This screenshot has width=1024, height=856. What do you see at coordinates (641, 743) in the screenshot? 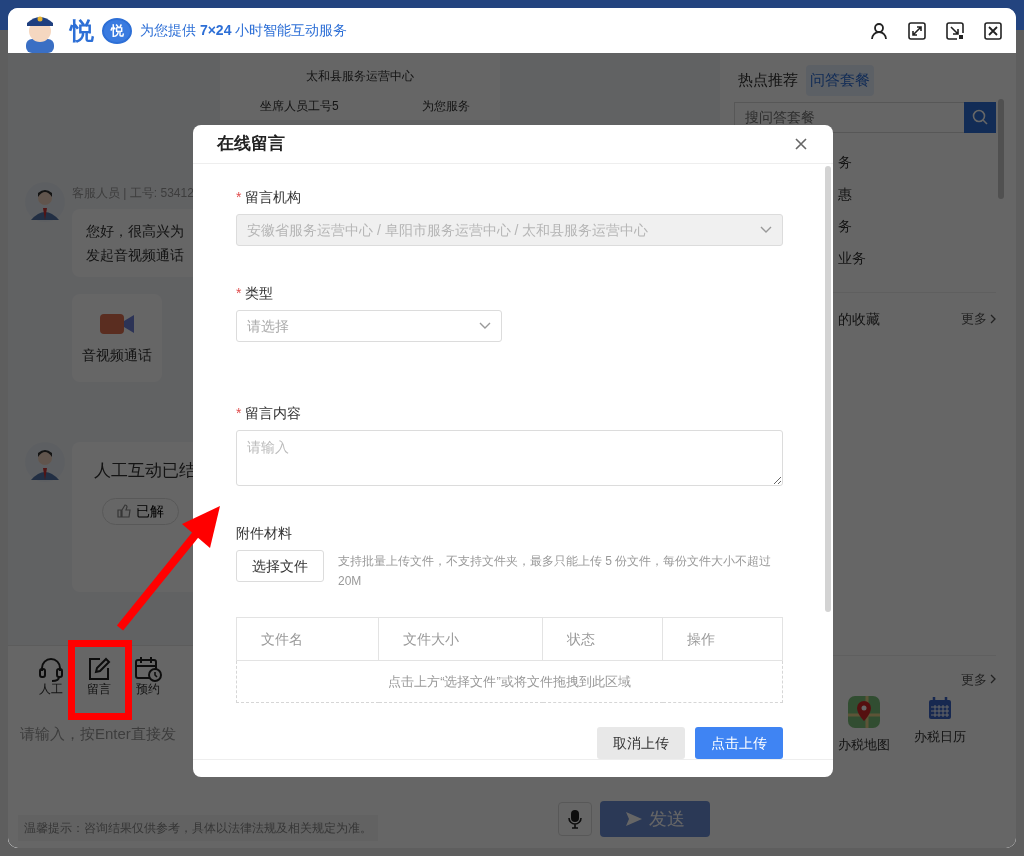
I see `cancel-button: 取消上传` at bounding box center [641, 743].